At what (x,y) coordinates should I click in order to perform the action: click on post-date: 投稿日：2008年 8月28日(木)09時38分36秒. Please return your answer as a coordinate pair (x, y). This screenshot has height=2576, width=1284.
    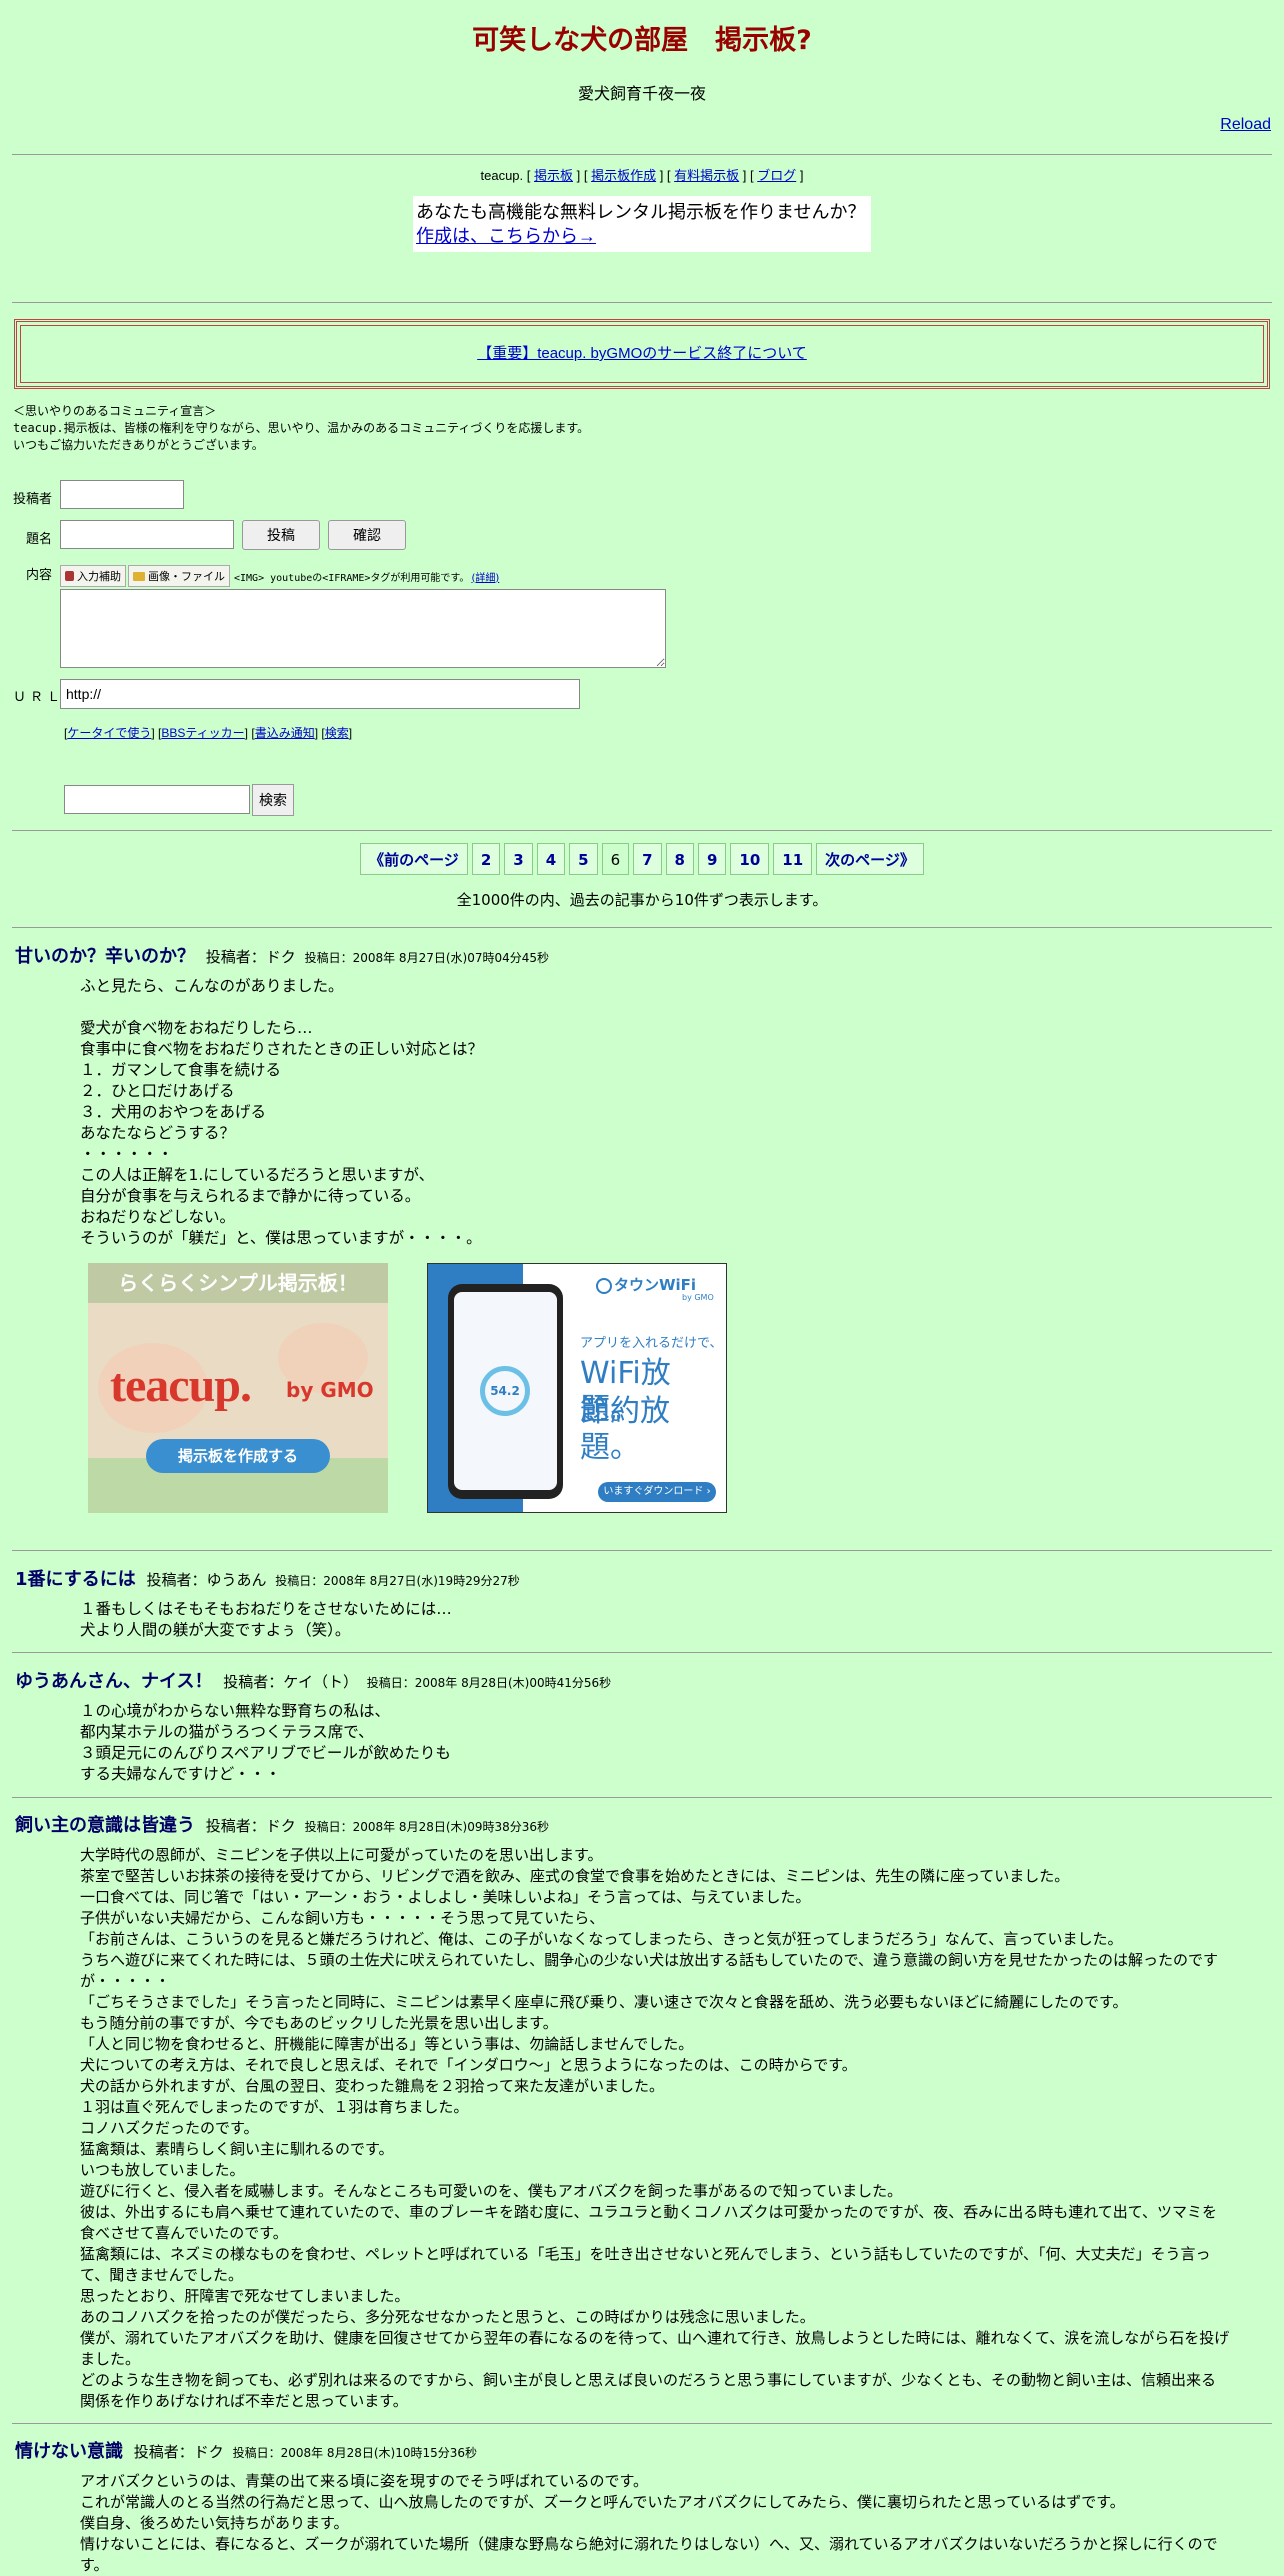
    Looking at the image, I should click on (427, 1827).